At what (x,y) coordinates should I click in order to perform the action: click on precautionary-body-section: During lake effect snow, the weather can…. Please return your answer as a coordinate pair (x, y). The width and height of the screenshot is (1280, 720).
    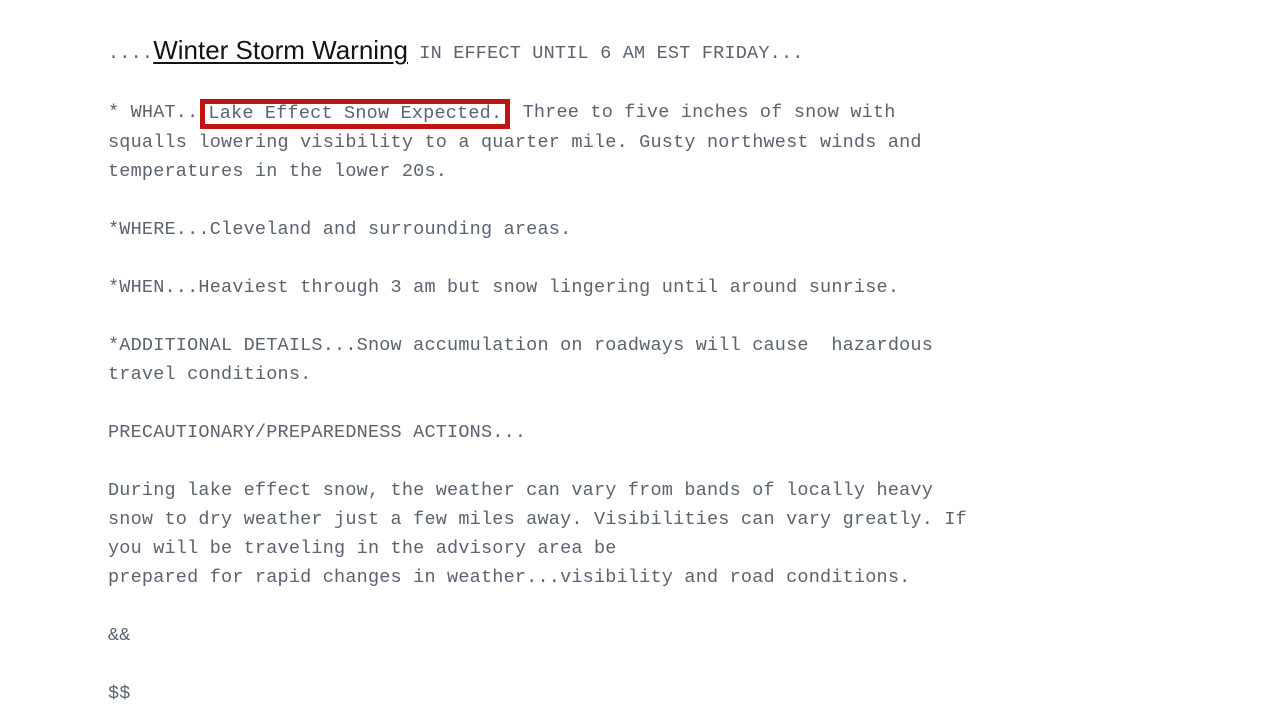
    Looking at the image, I should click on (668, 534).